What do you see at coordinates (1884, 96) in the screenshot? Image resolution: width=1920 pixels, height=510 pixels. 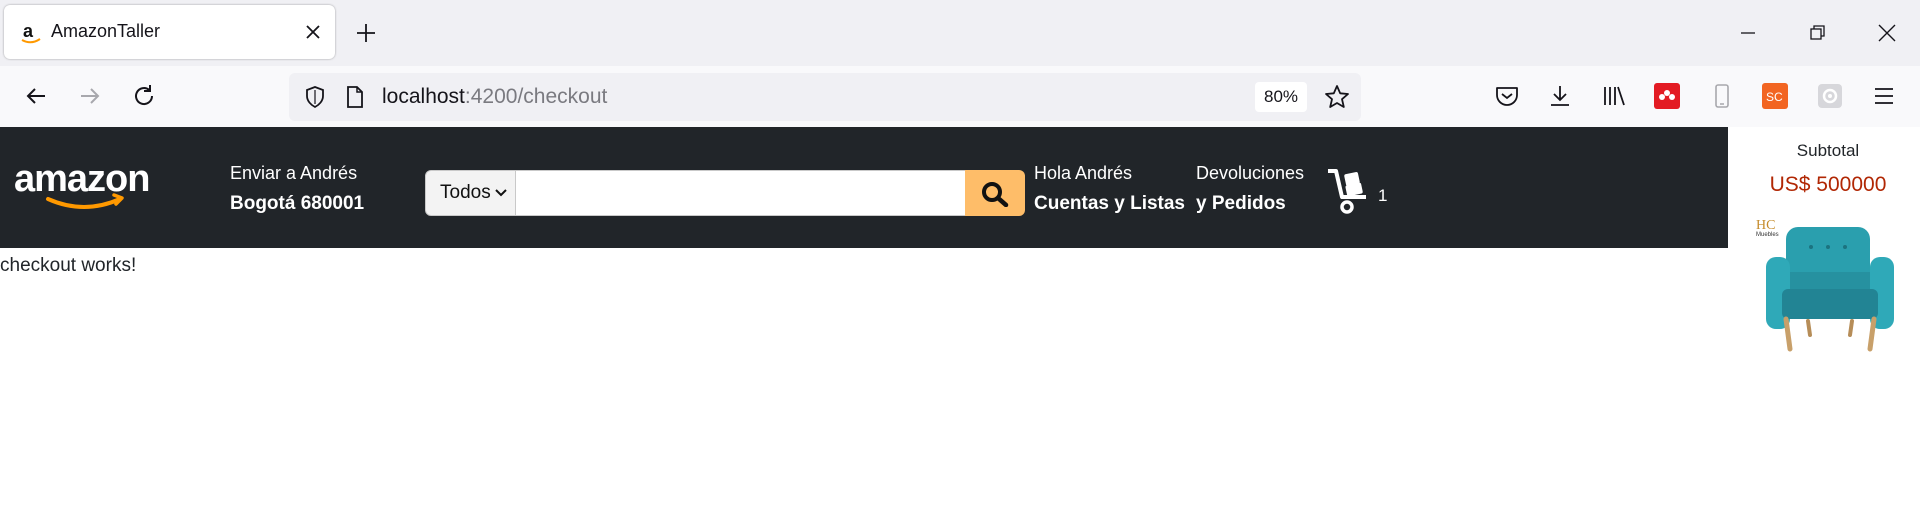 I see `hamburger-menu-icon` at bounding box center [1884, 96].